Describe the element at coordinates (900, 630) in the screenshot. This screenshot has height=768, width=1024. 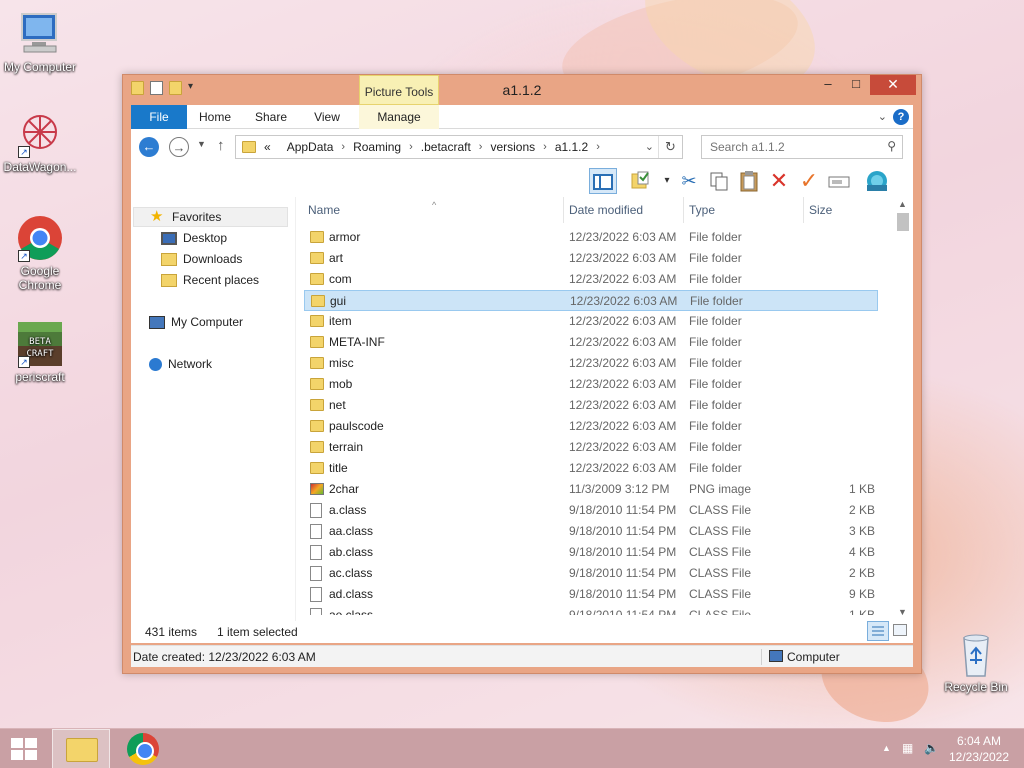
I see `large-icons-view-icon` at that location.